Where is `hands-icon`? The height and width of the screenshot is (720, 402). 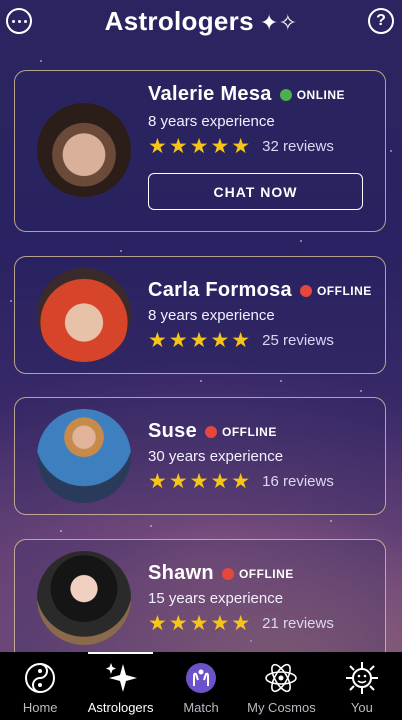
hands-icon is located at coordinates (201, 678).